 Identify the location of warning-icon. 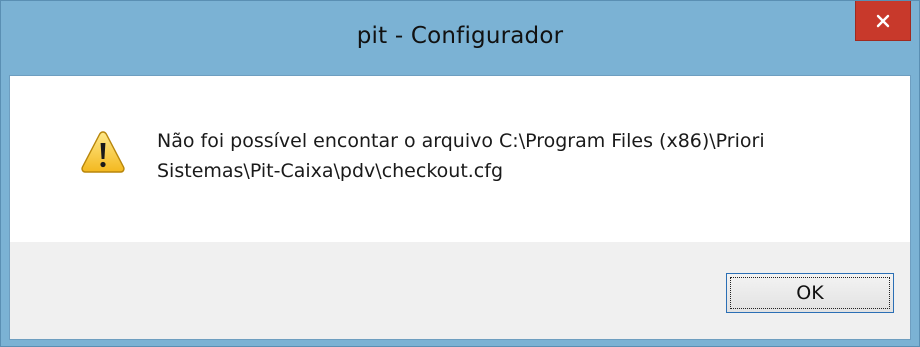
(103, 152).